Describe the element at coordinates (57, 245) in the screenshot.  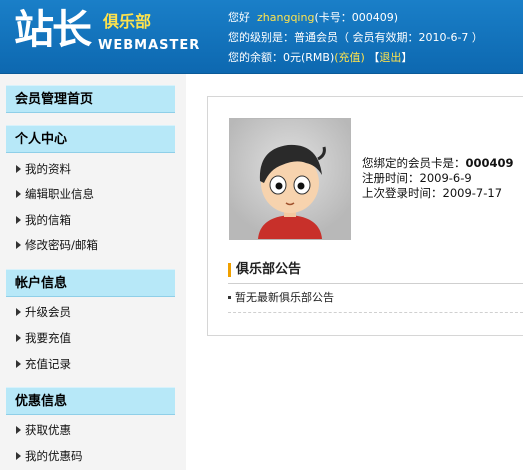
I see `sidebar-item-change-password: 修改密码/邮箱` at that location.